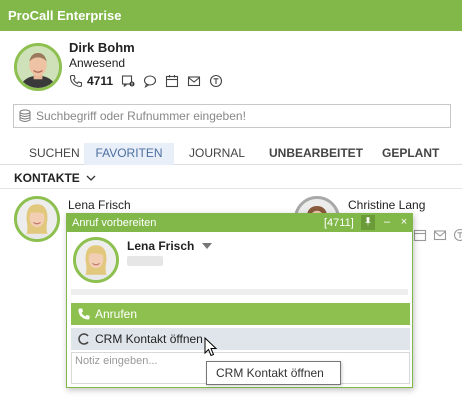 The height and width of the screenshot is (400, 462). What do you see at coordinates (84, 339) in the screenshot?
I see `crm-icon` at bounding box center [84, 339].